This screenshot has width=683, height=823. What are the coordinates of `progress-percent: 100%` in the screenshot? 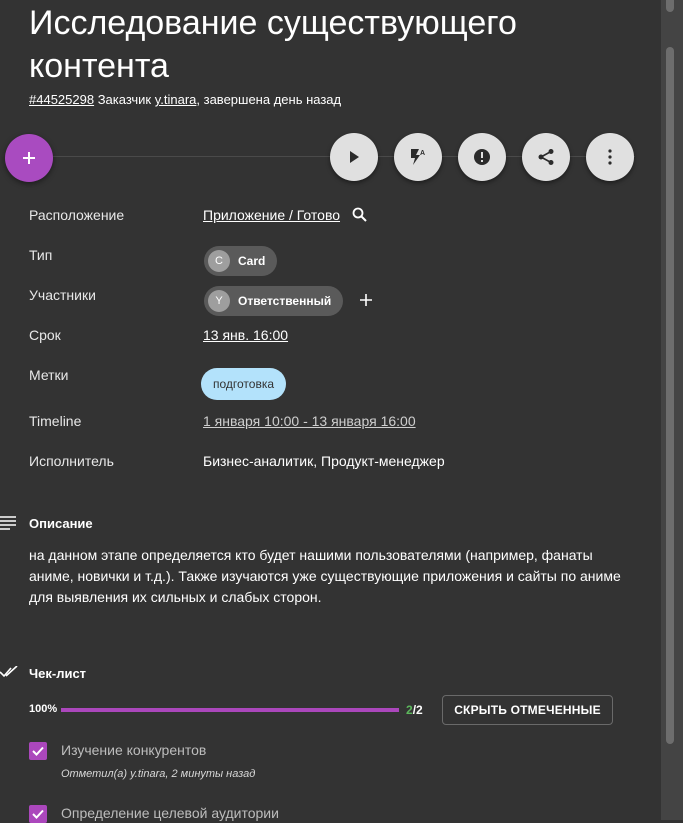 It's located at (43, 709).